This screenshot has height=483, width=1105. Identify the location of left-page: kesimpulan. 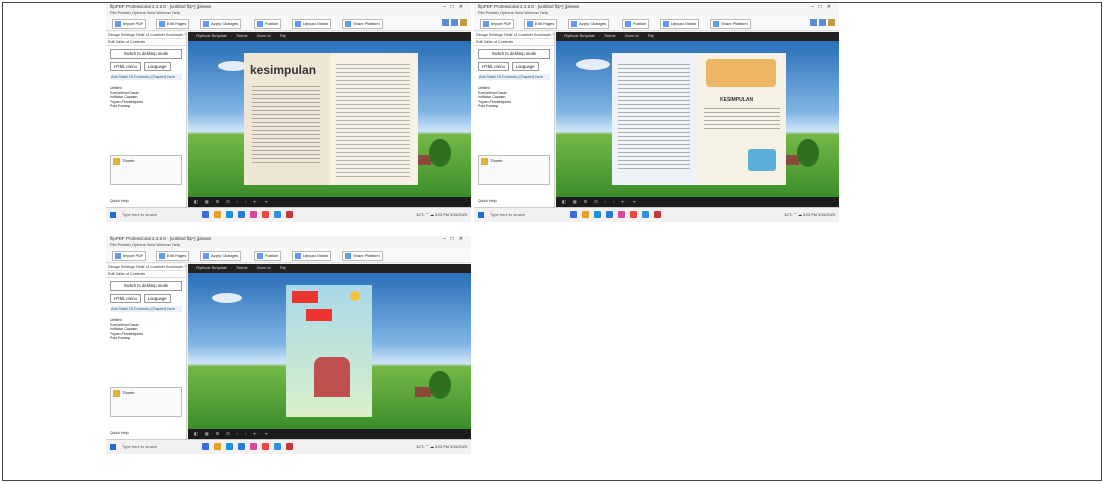
(287, 119).